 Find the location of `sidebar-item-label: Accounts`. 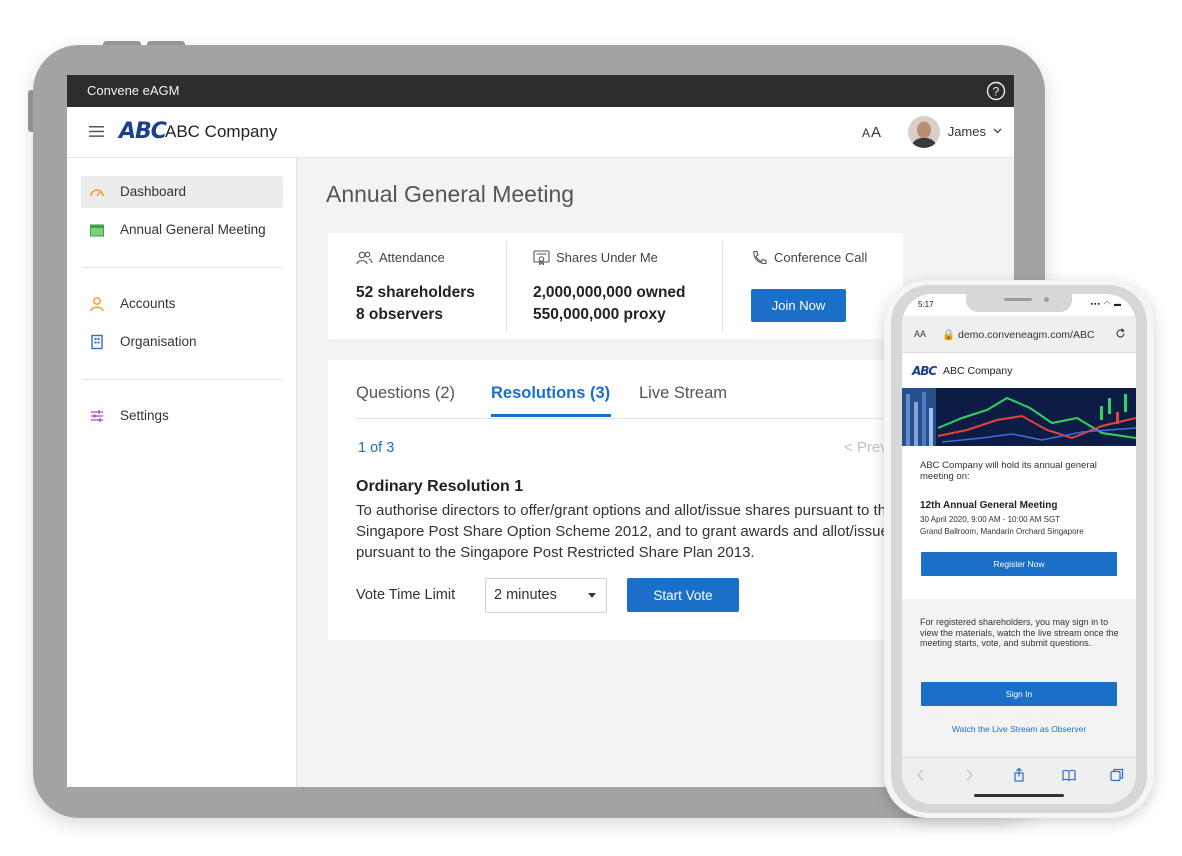

sidebar-item-label: Accounts is located at coordinates (148, 303).